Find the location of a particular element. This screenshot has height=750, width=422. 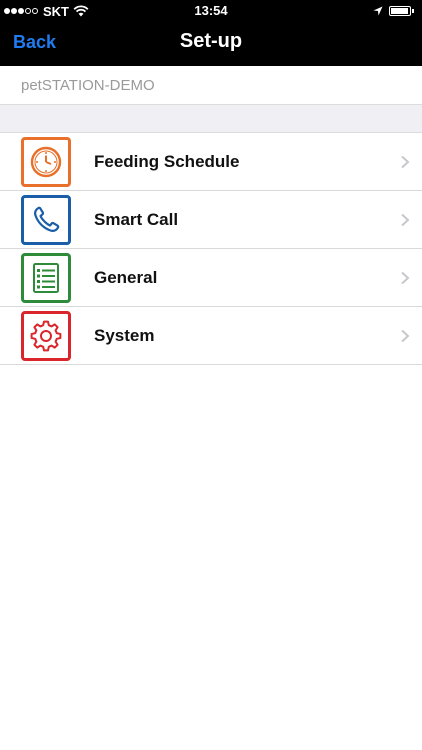

page-title: Set-up is located at coordinates (211, 41).